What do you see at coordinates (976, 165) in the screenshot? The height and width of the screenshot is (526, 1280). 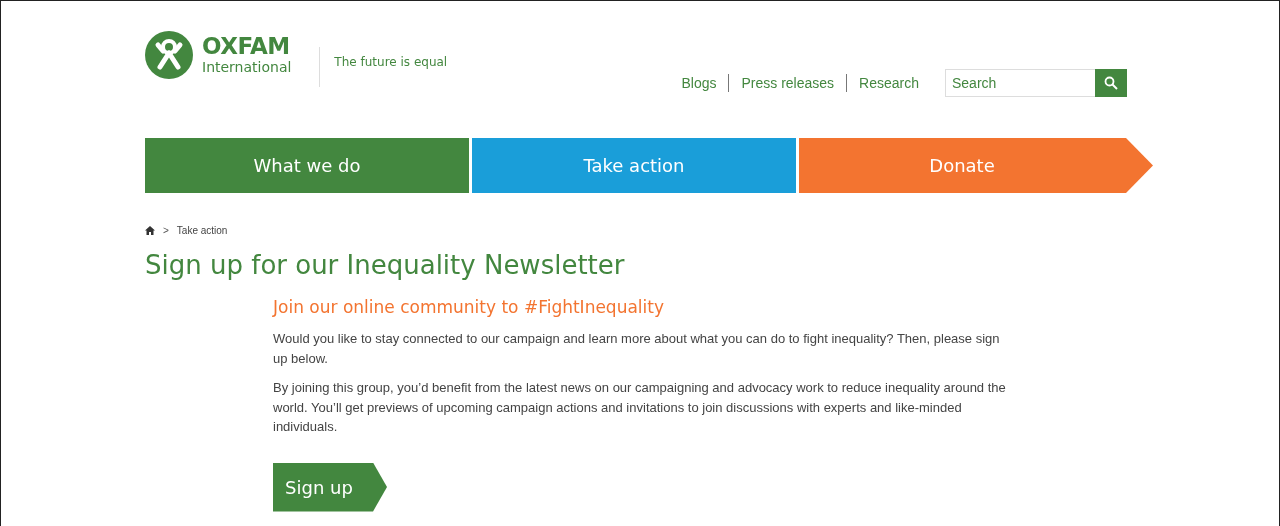 I see `nav-tab: Donate` at bounding box center [976, 165].